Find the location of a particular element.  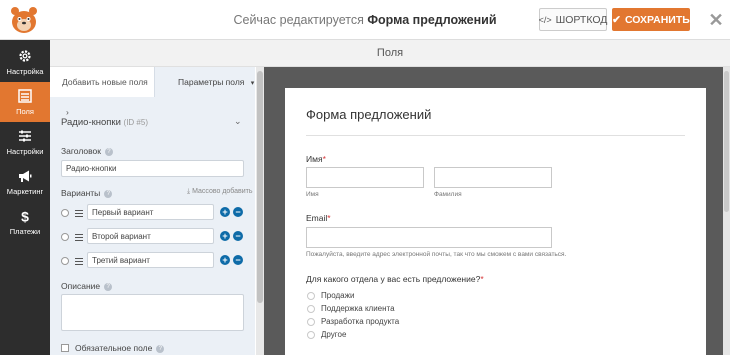

editing-prefix: Сейчас редактируется is located at coordinates (298, 20).